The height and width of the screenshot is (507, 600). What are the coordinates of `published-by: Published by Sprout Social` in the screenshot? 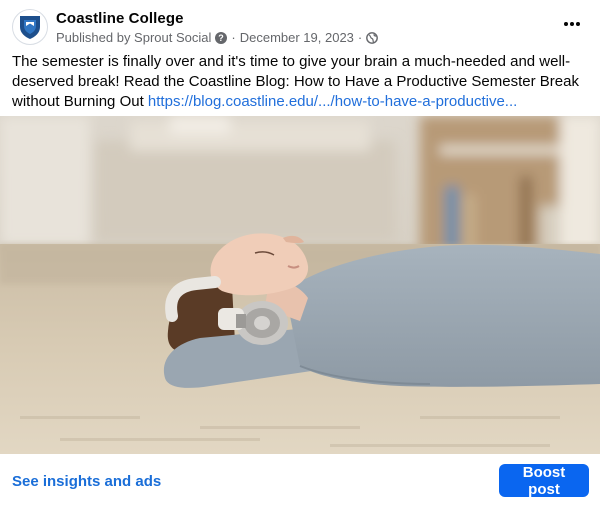 It's located at (134, 37).